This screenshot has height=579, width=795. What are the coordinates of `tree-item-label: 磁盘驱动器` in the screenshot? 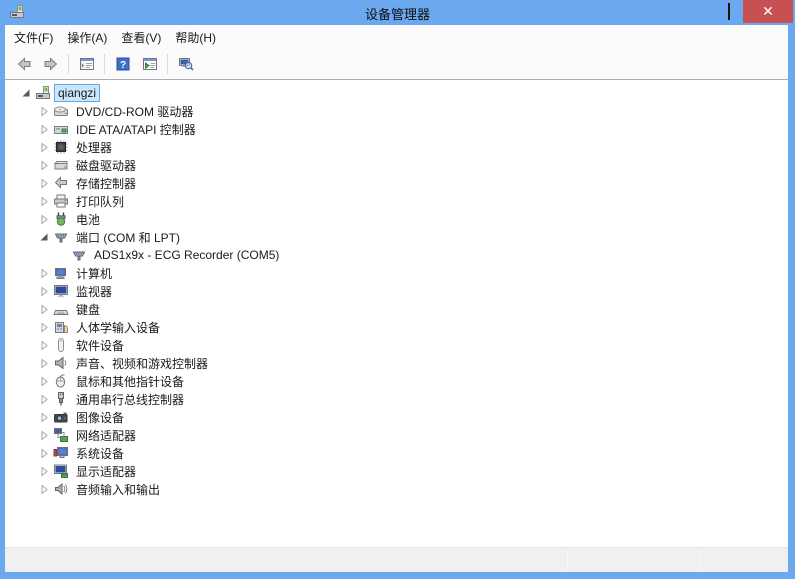 It's located at (106, 165).